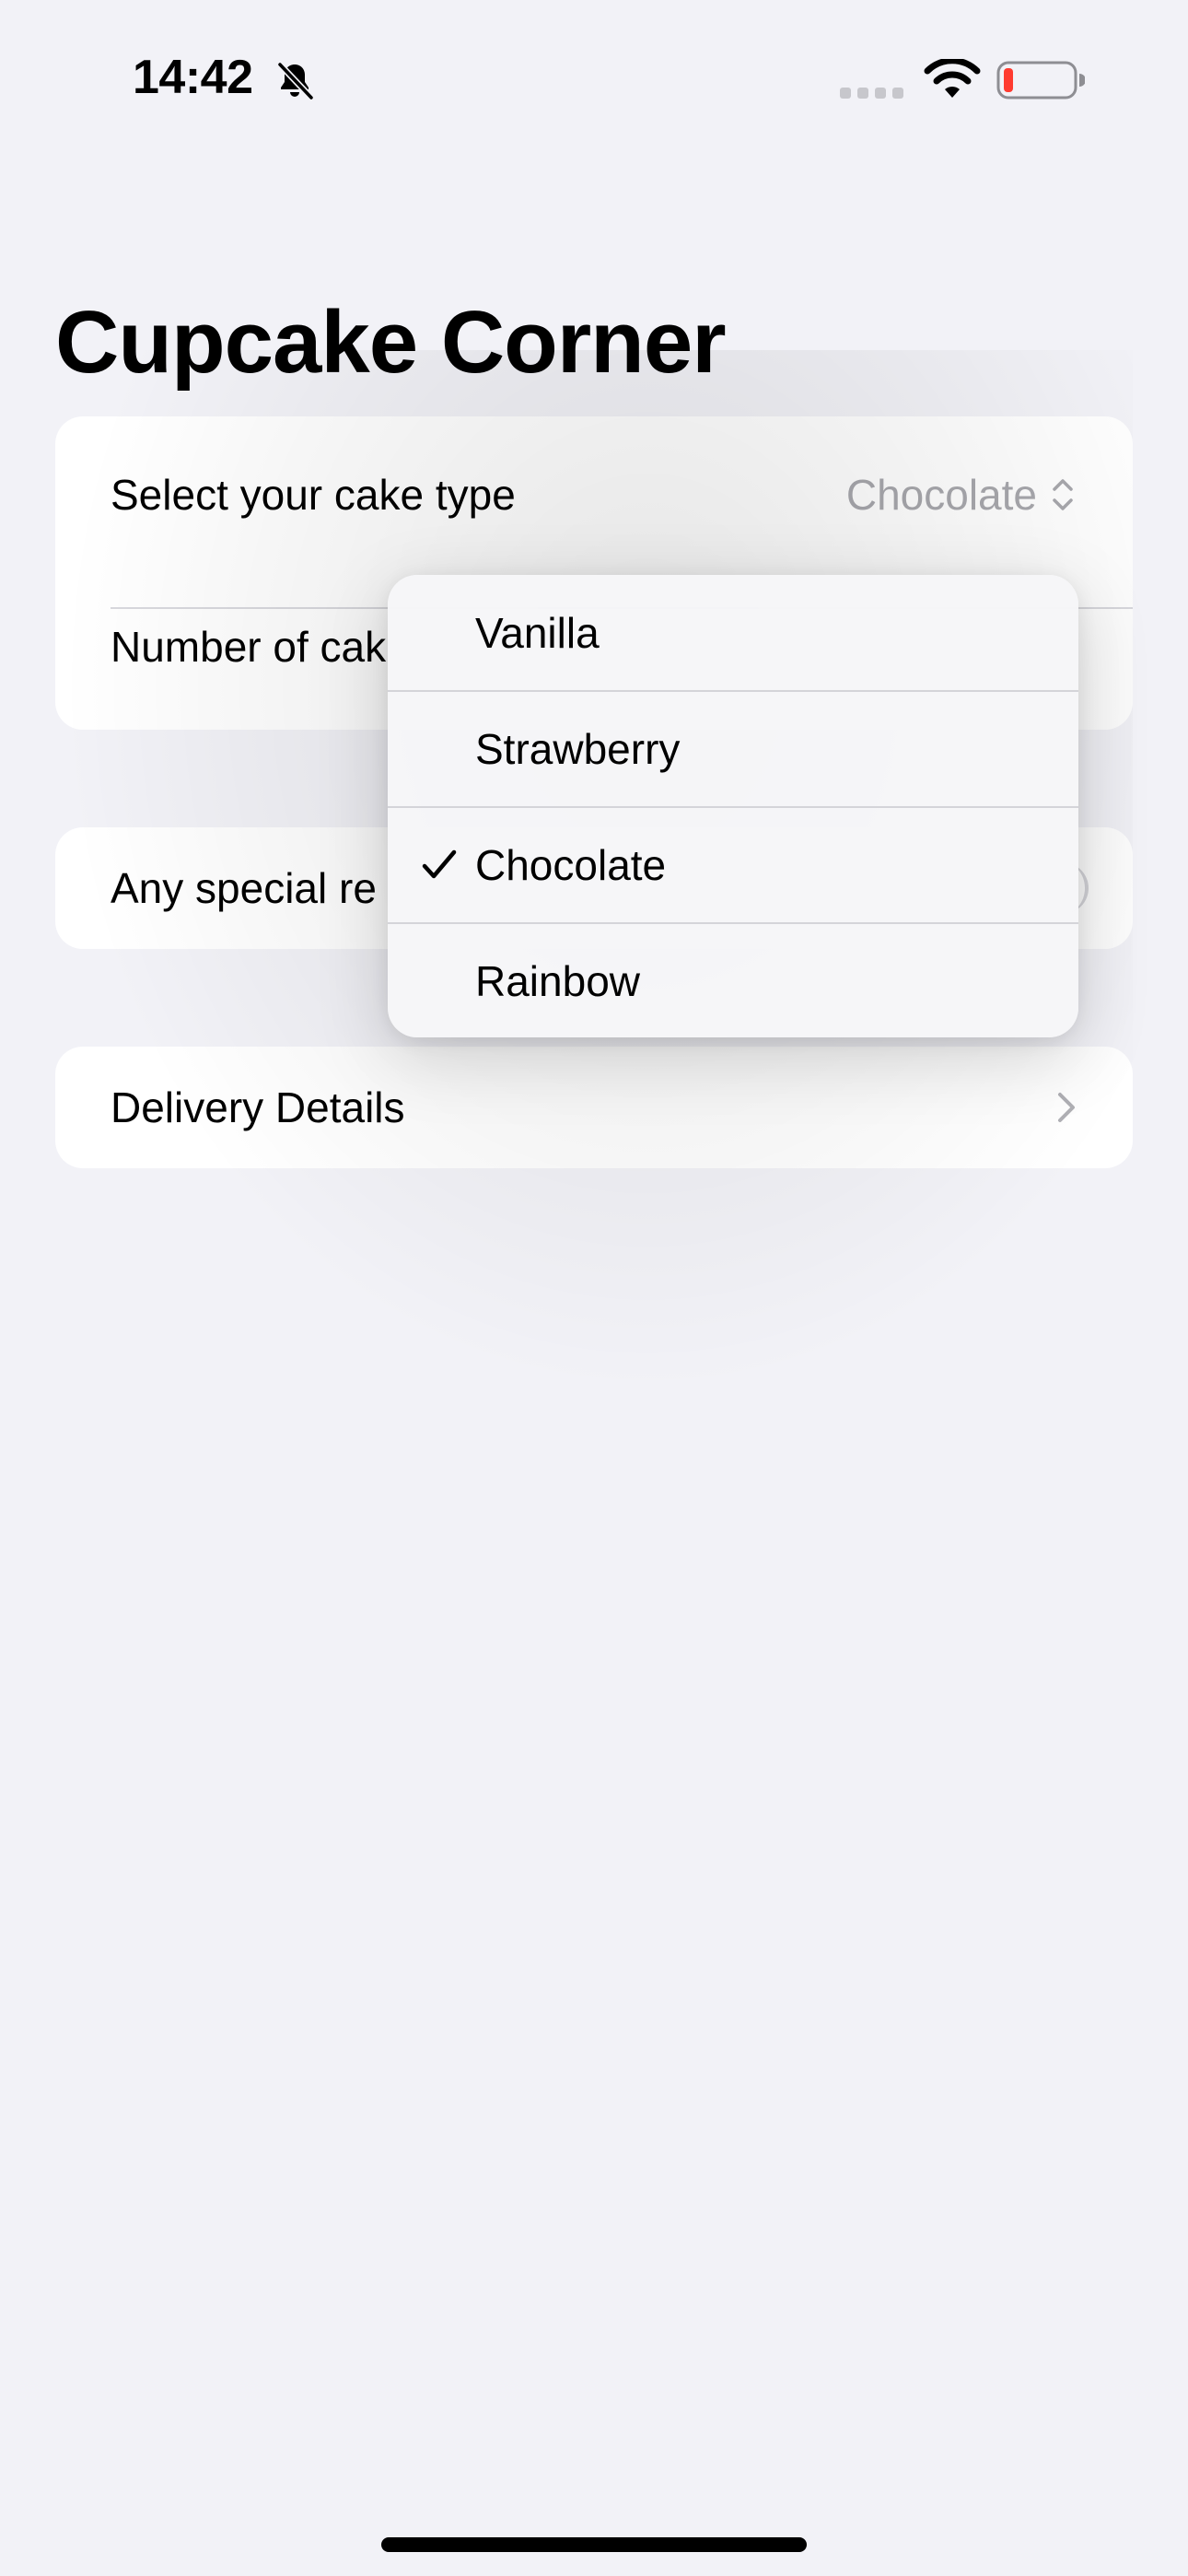  Describe the element at coordinates (594, 495) in the screenshot. I see `cake-type-picker-row: Select your cake type Chocolate` at that location.